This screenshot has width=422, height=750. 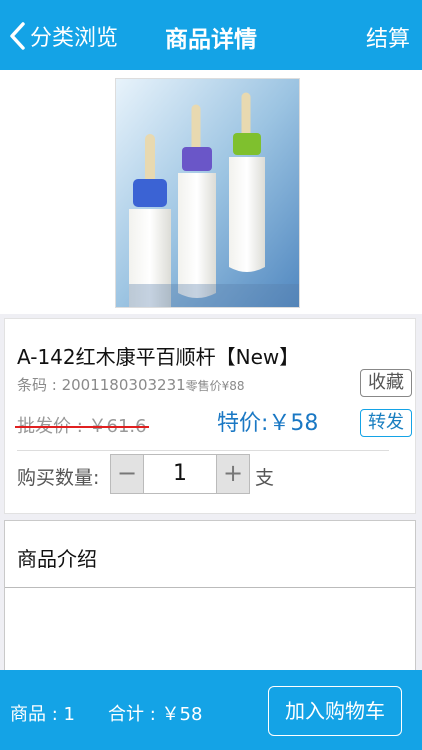 I want to click on increment-button: +, so click(x=233, y=474).